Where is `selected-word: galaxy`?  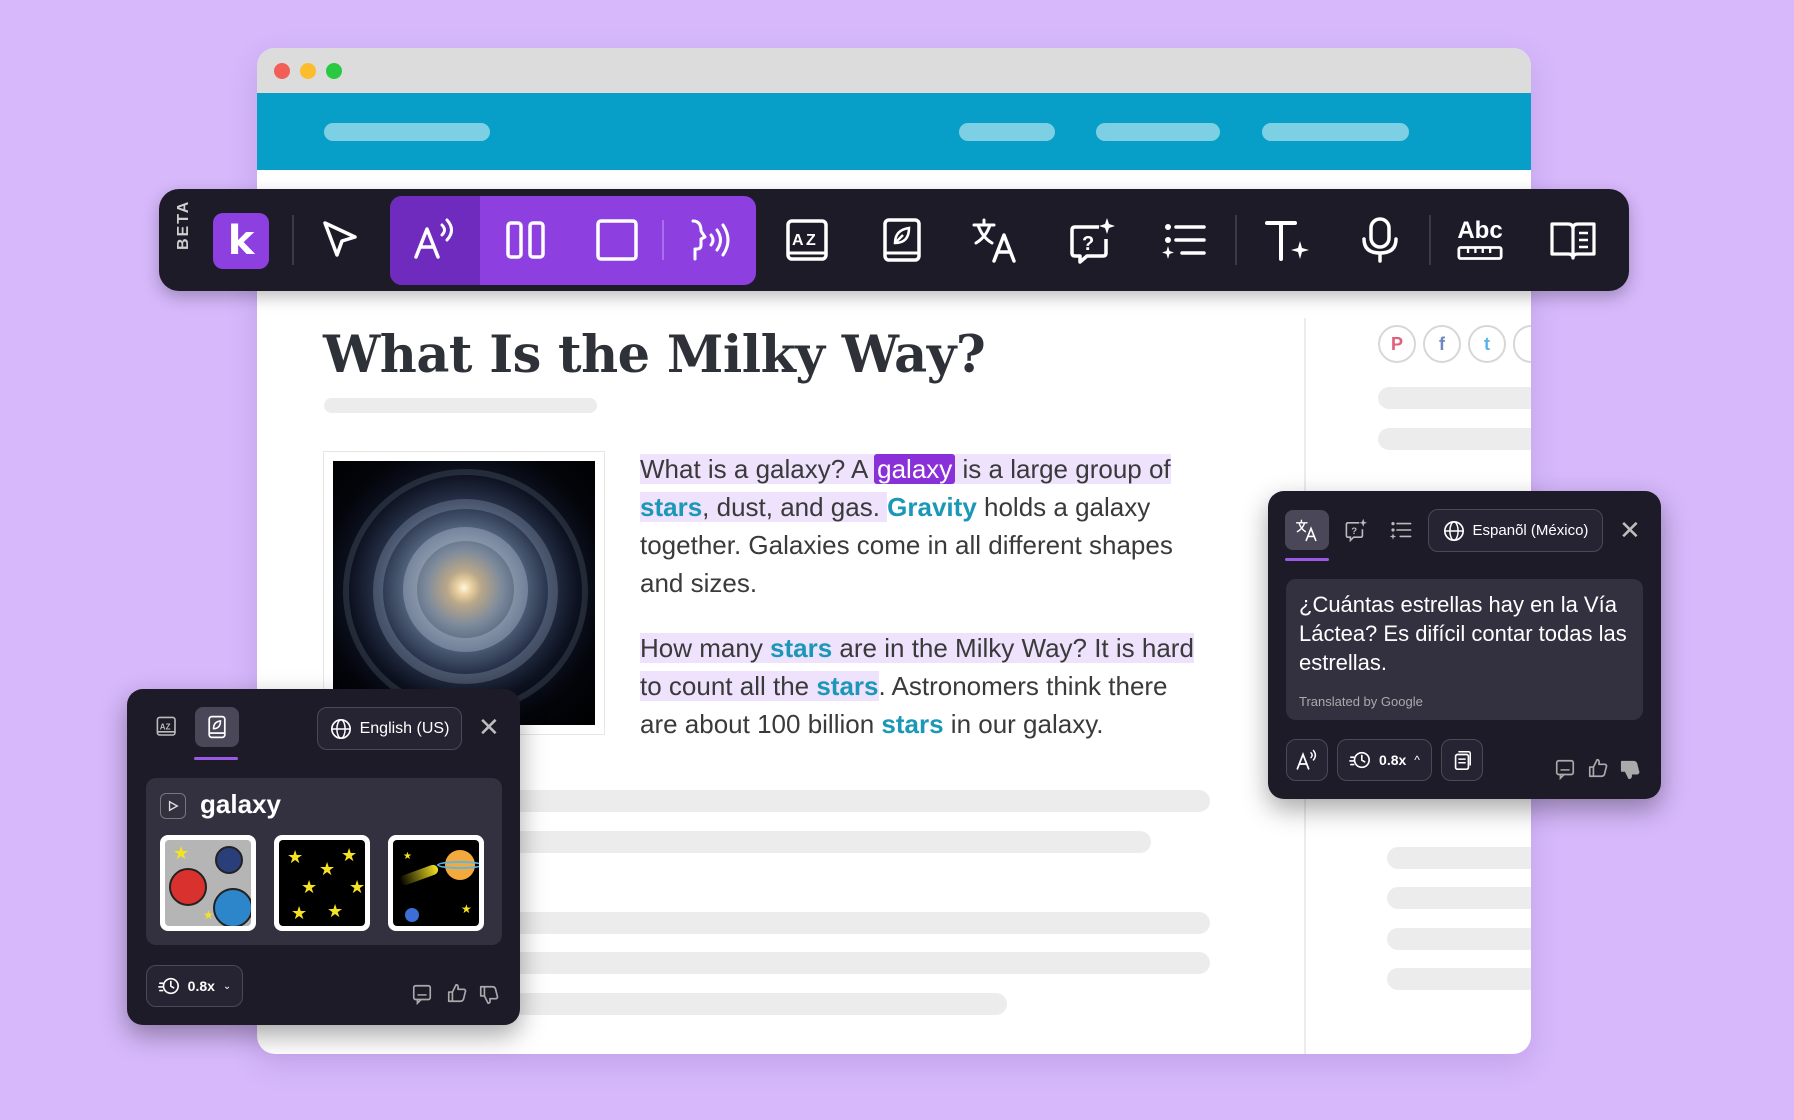 selected-word: galaxy is located at coordinates (915, 469).